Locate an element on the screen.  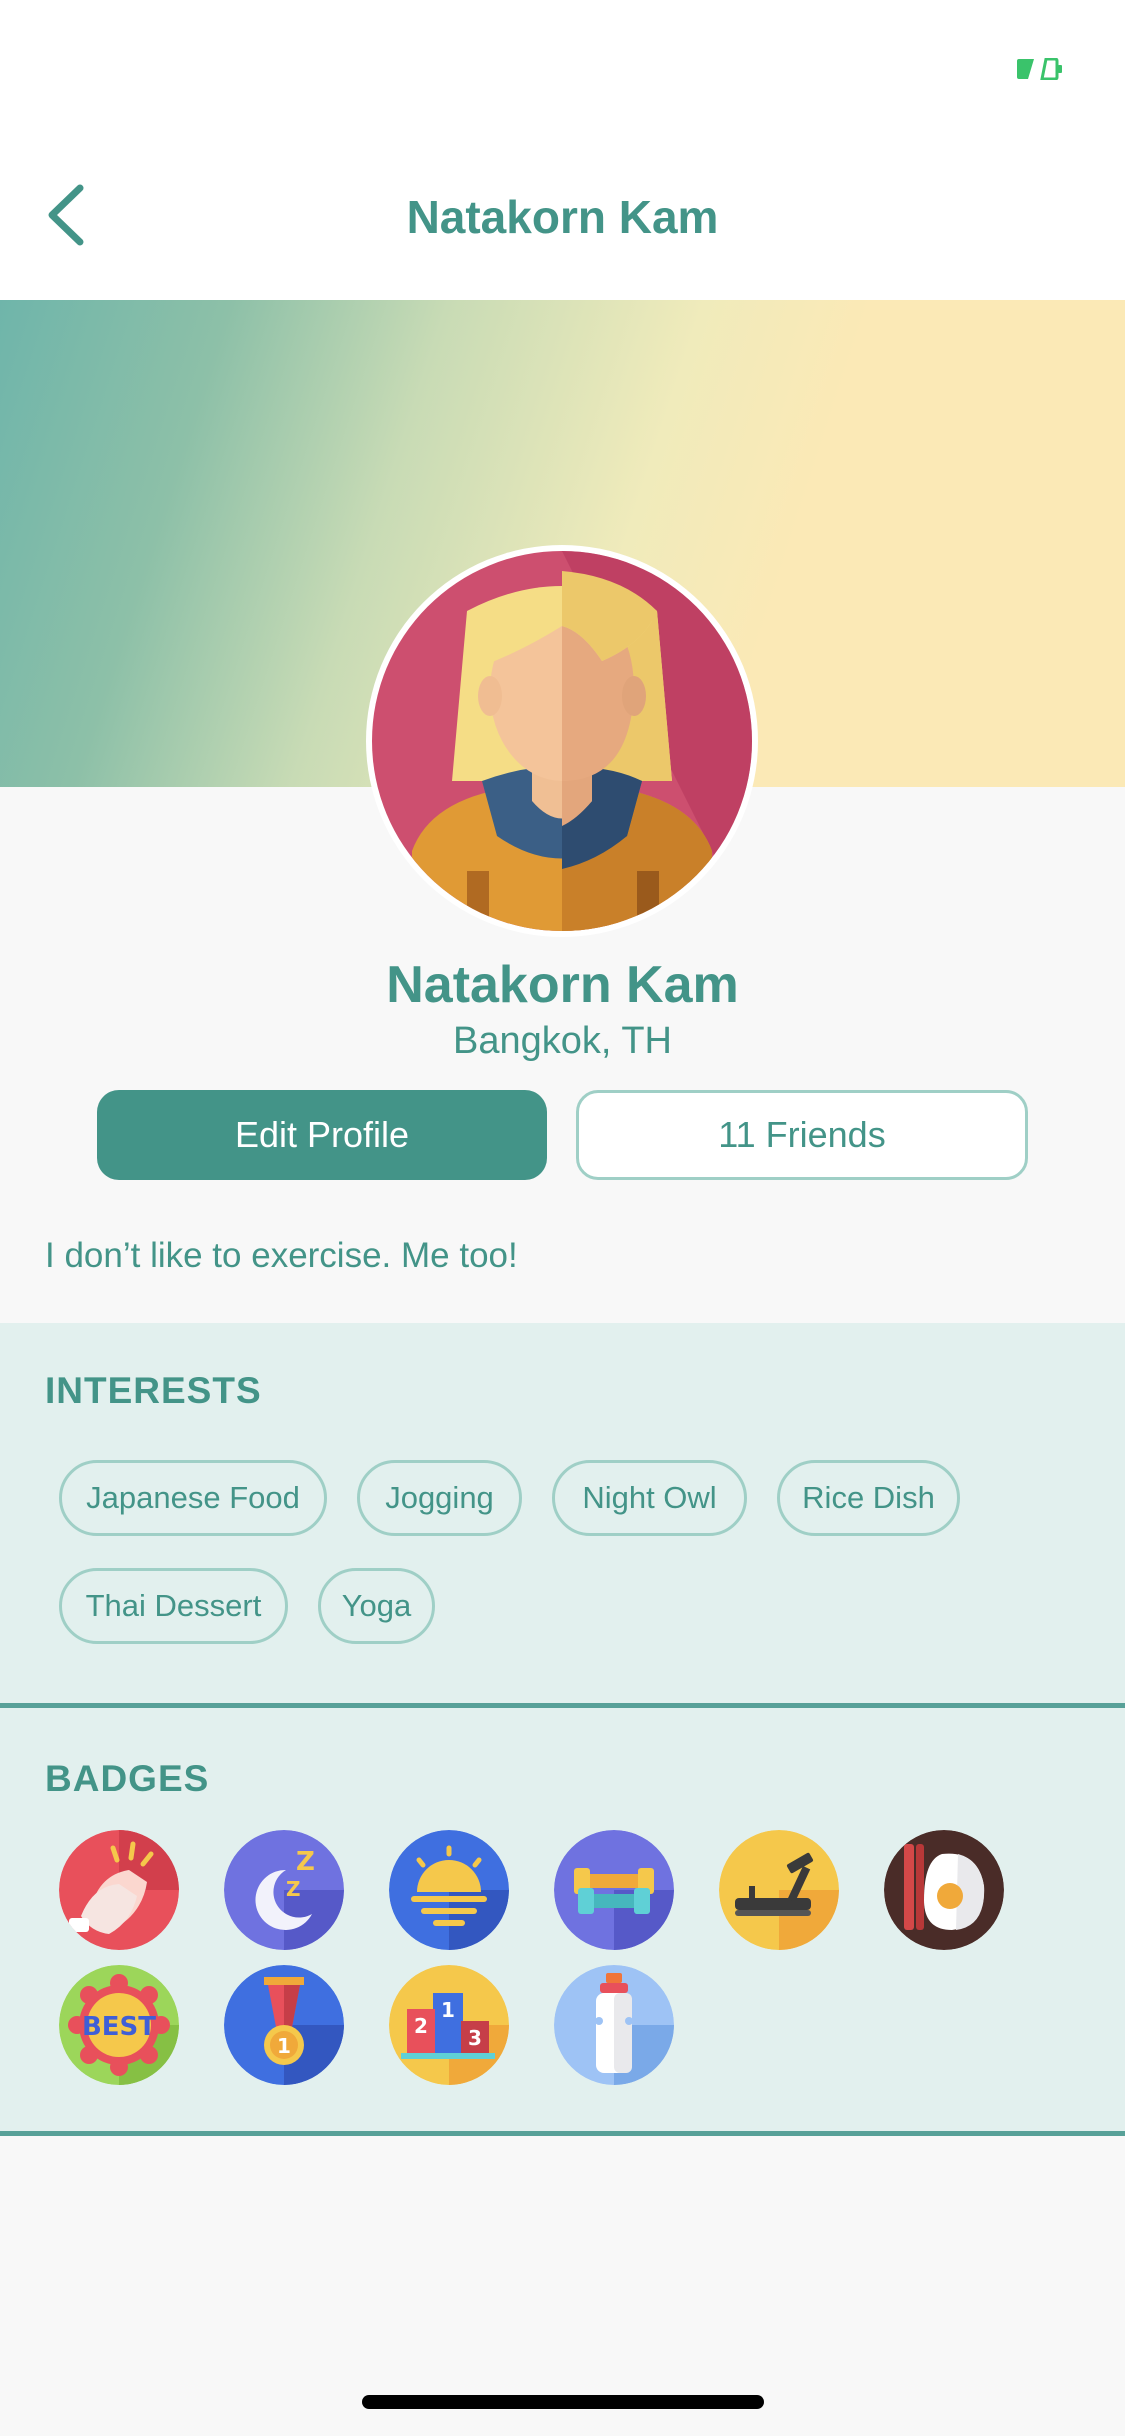
best-award-icon: BEST is located at coordinates (119, 2025).